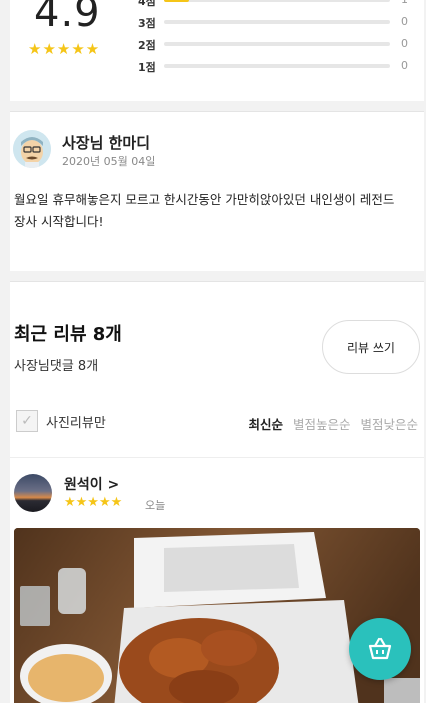 This screenshot has height=703, width=426. What do you see at coordinates (265, 423) in the screenshot?
I see `sort-tab-latest: 최신순` at bounding box center [265, 423].